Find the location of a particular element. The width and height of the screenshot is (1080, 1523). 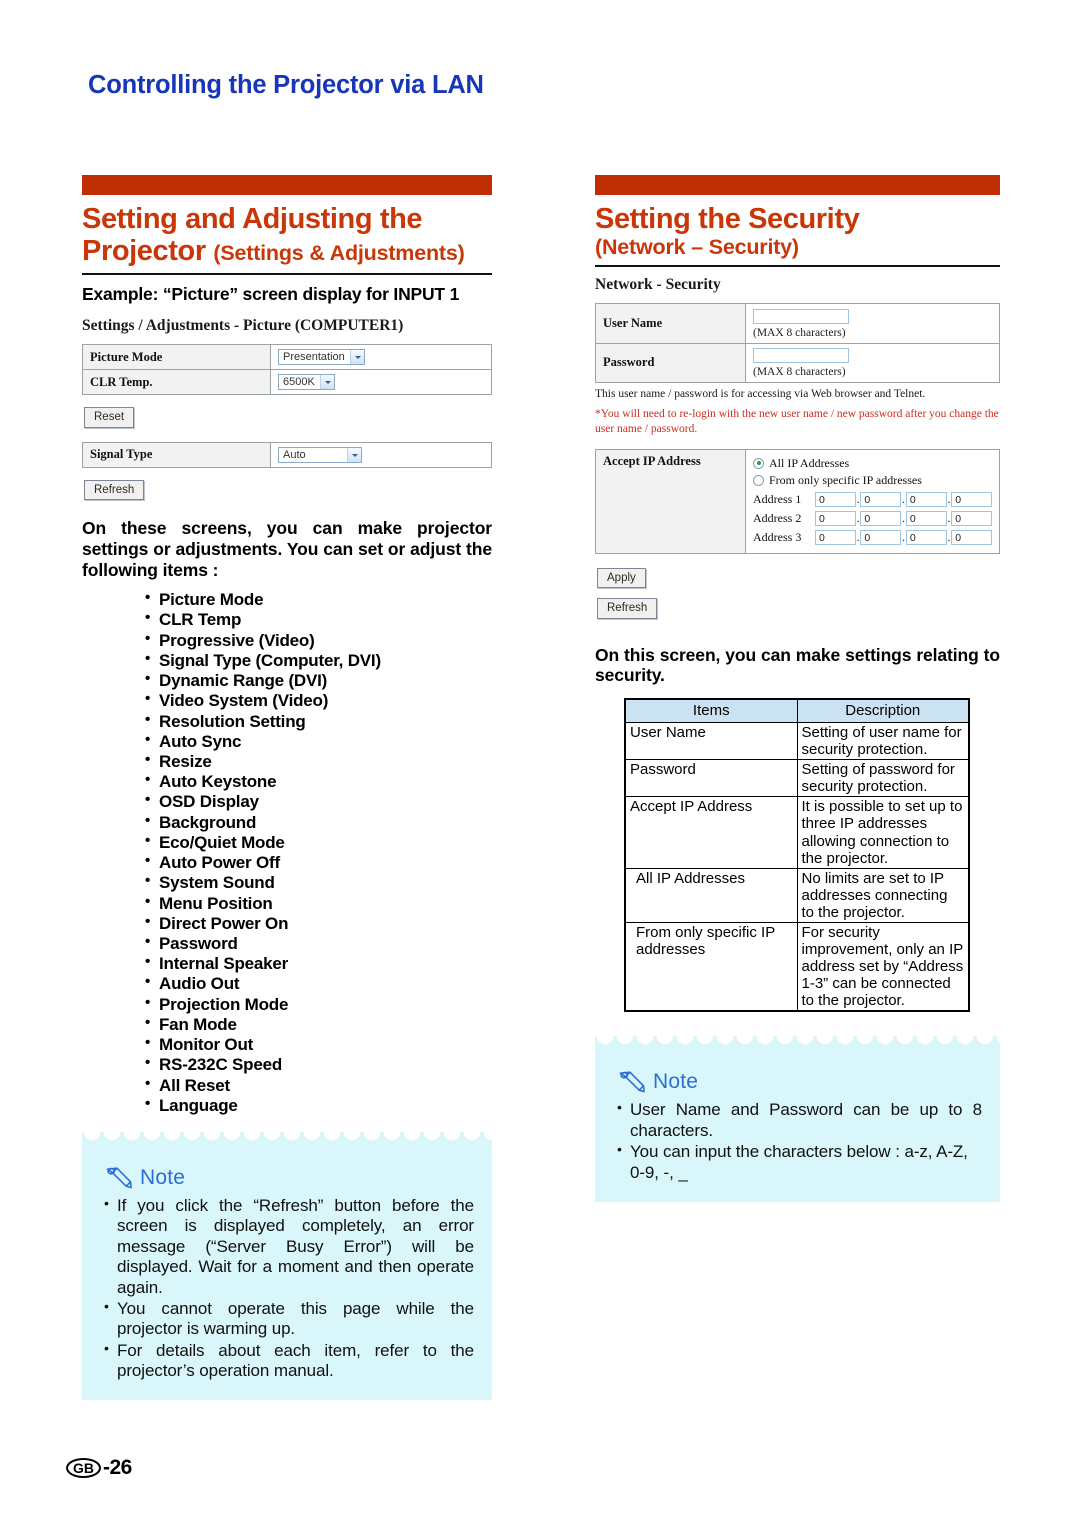

list-item: Progressive (Video) is located at coordinates (318, 640).